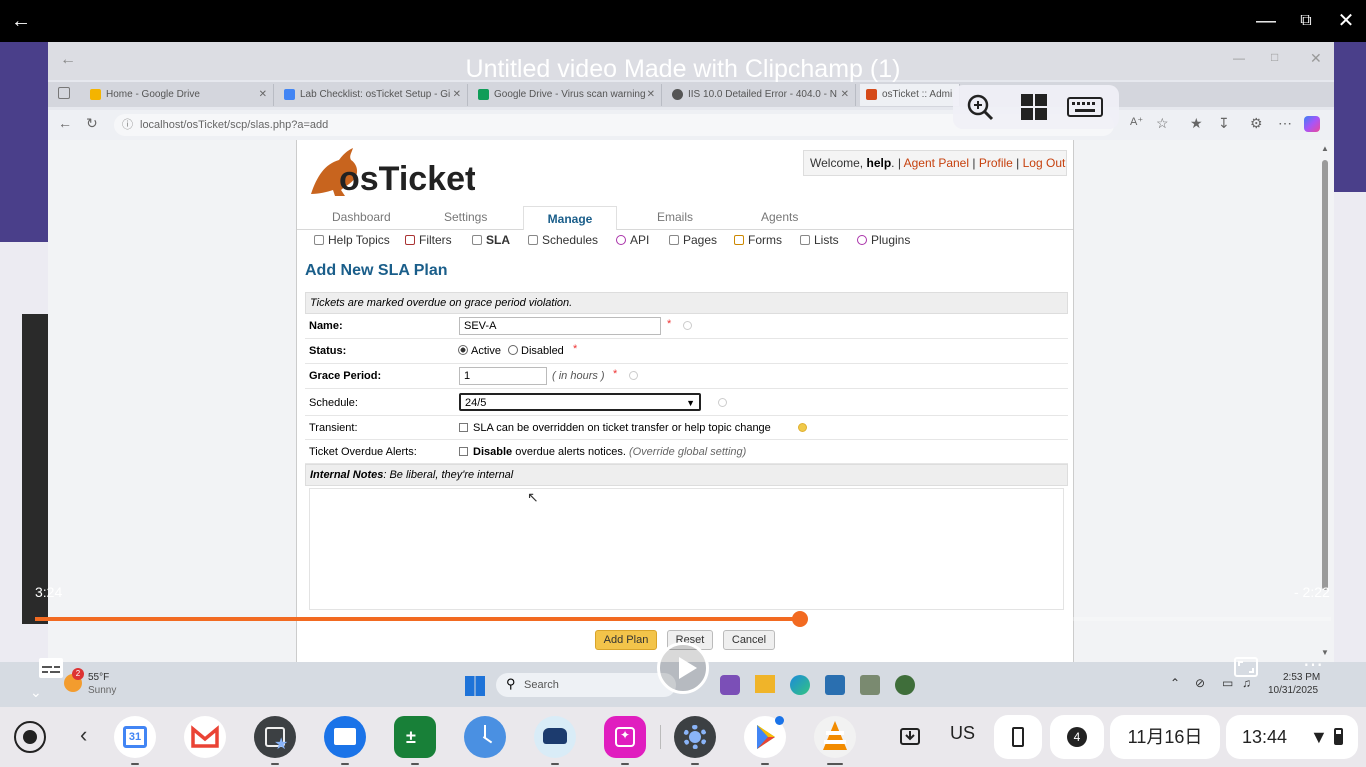 The image size is (1366, 767). Describe the element at coordinates (570, 240) in the screenshot. I see `subnav-label: Schedules` at that location.